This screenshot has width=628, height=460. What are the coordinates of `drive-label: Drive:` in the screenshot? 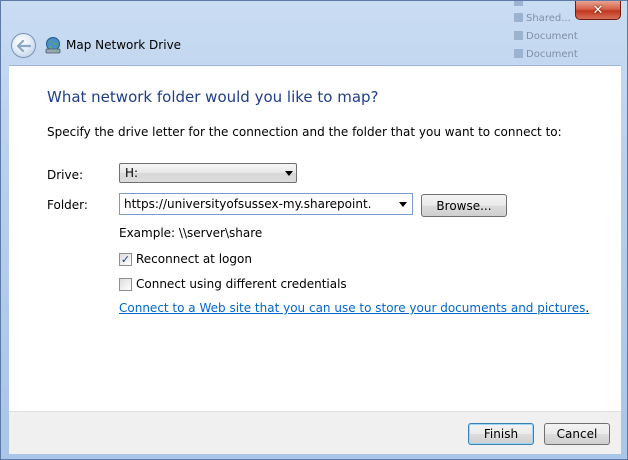 It's located at (65, 175).